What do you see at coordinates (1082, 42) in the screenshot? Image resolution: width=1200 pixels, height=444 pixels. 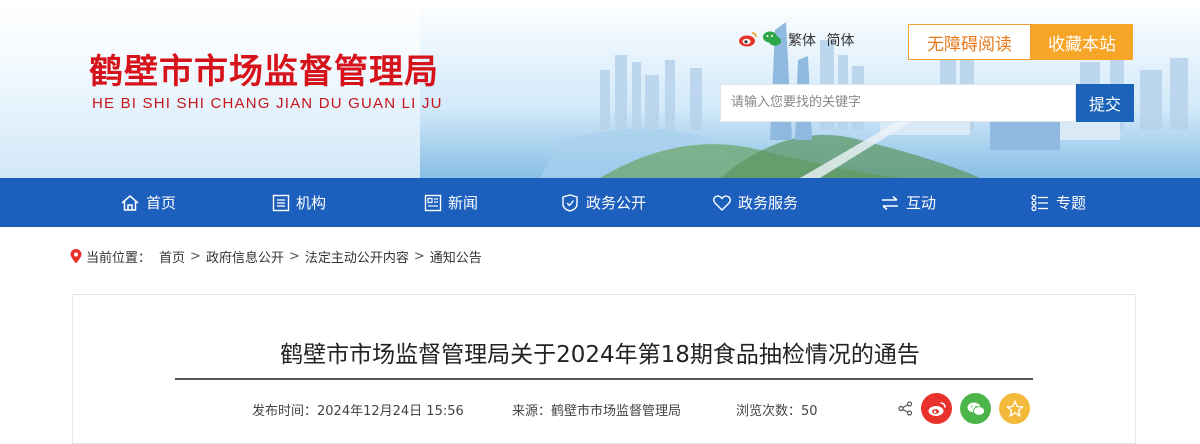 I see `bookmark-site-button: 收藏本站` at bounding box center [1082, 42].